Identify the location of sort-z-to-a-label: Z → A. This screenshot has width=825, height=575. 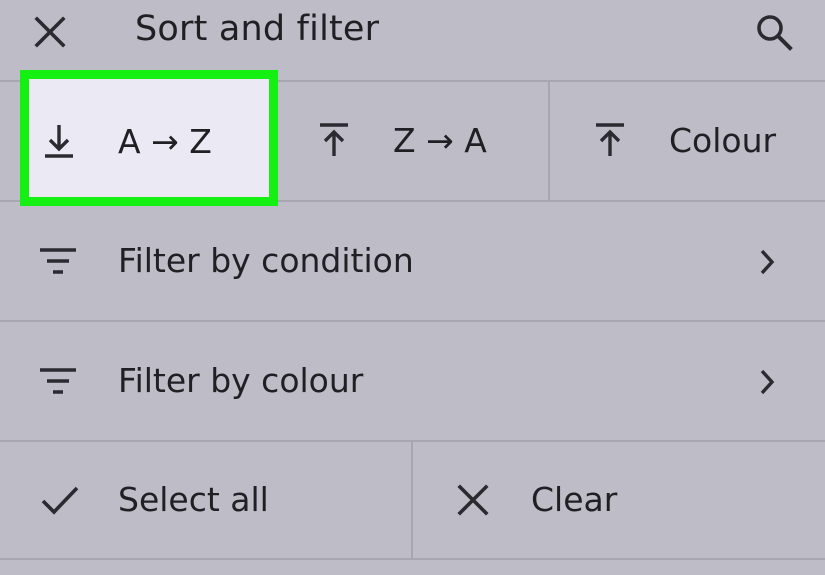
(440, 140).